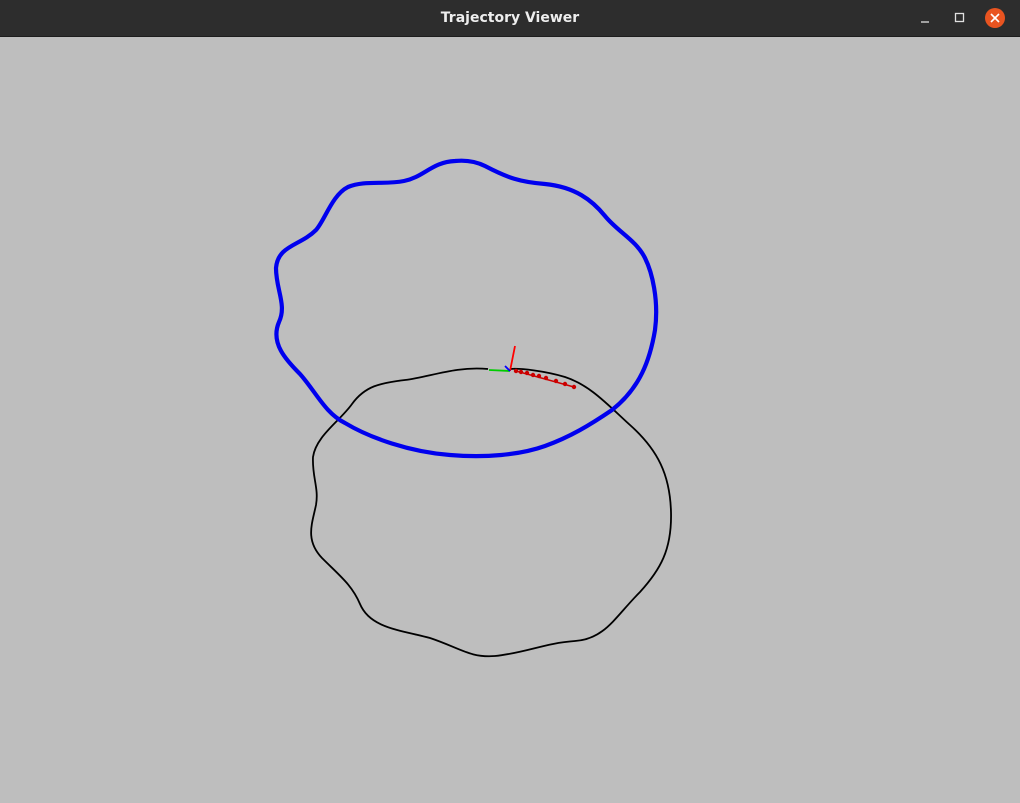  What do you see at coordinates (545, 379) in the screenshot?
I see `marker-trail-line` at bounding box center [545, 379].